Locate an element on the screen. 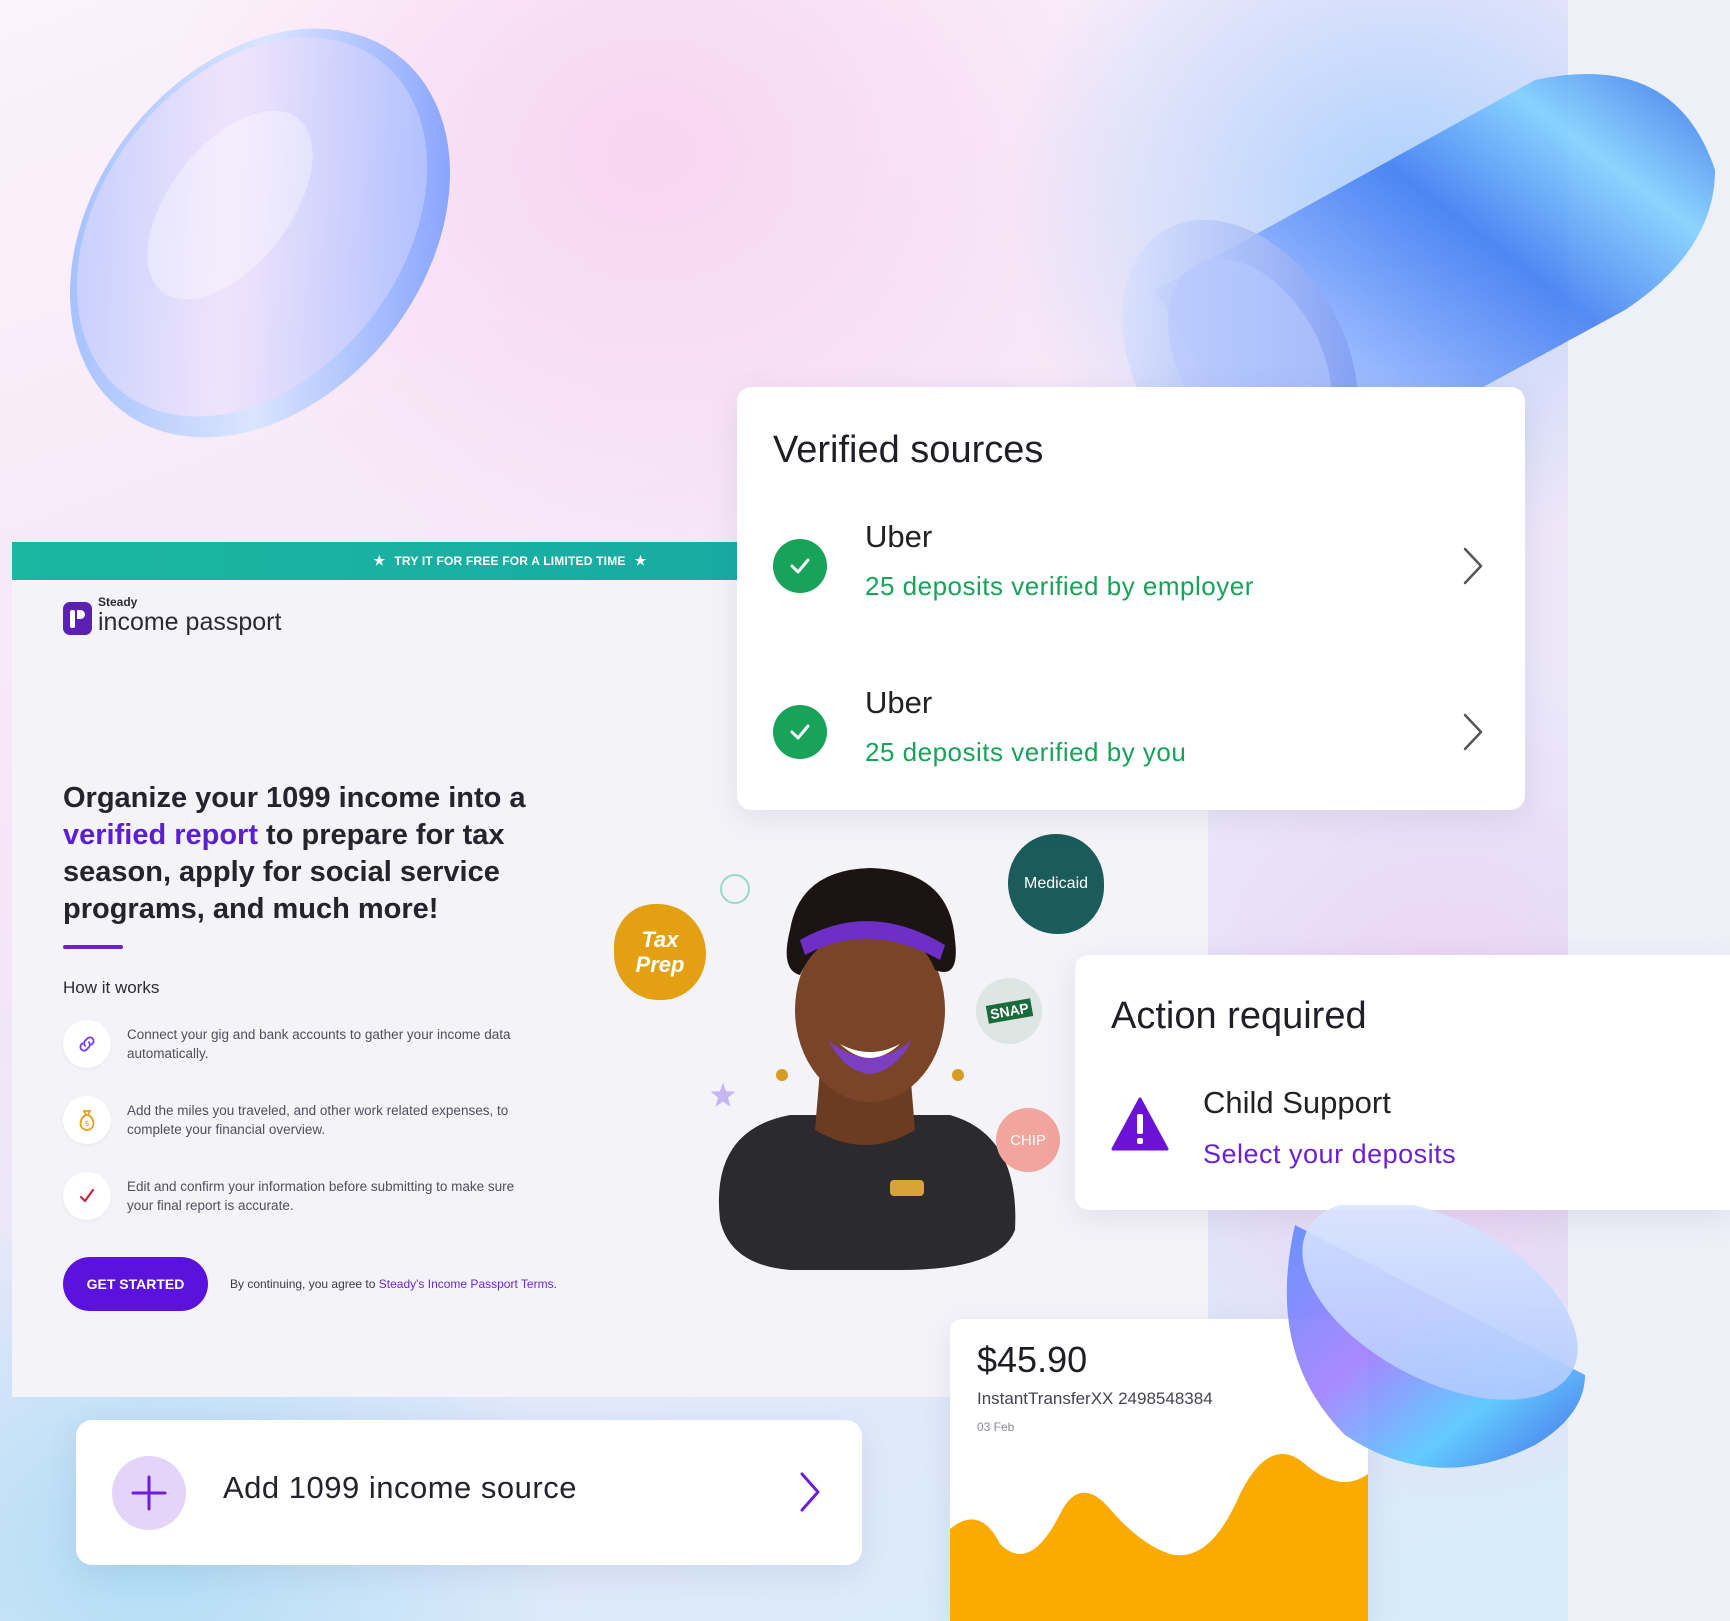  hero-heading-highlight: verified report is located at coordinates (160, 835).